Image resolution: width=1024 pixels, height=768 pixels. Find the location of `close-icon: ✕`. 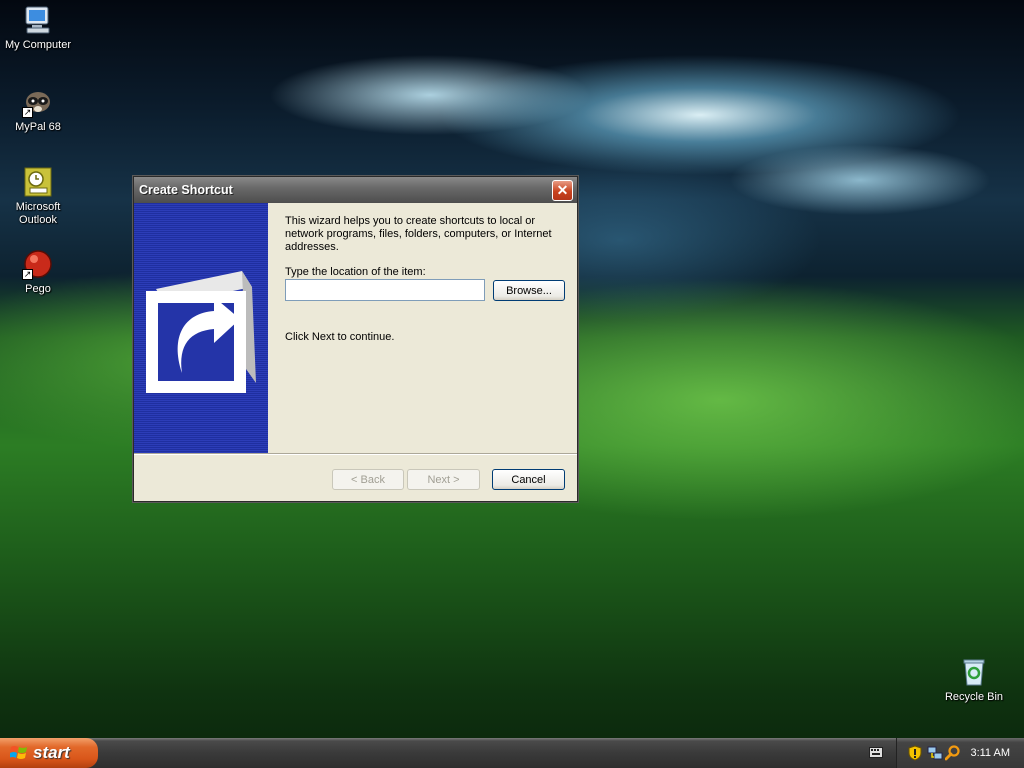

close-icon: ✕ is located at coordinates (562, 190).